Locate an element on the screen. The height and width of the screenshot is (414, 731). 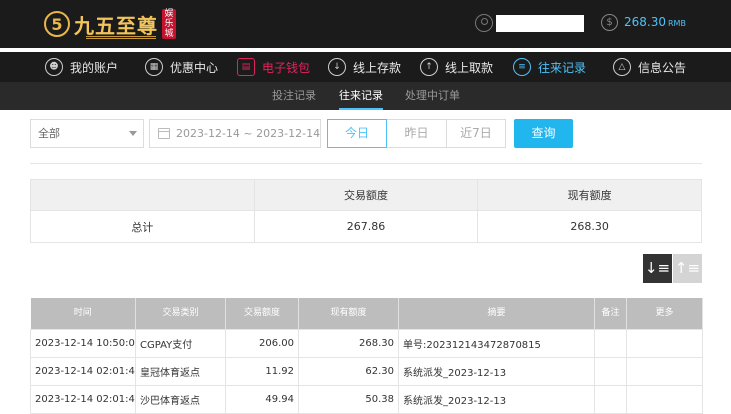
cell-balance: 268.30 is located at coordinates (348, 343).